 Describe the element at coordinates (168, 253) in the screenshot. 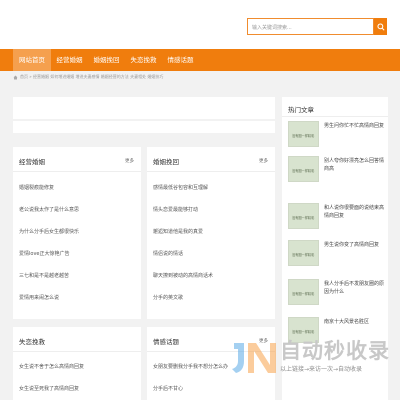

I see `list-item: 情侣说的情话` at that location.